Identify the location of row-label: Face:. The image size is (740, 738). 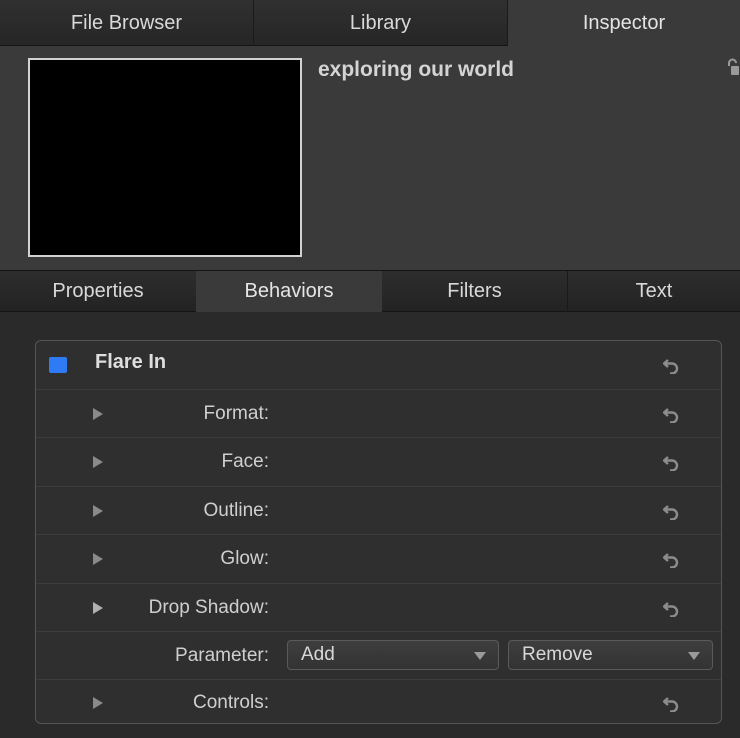
(245, 461).